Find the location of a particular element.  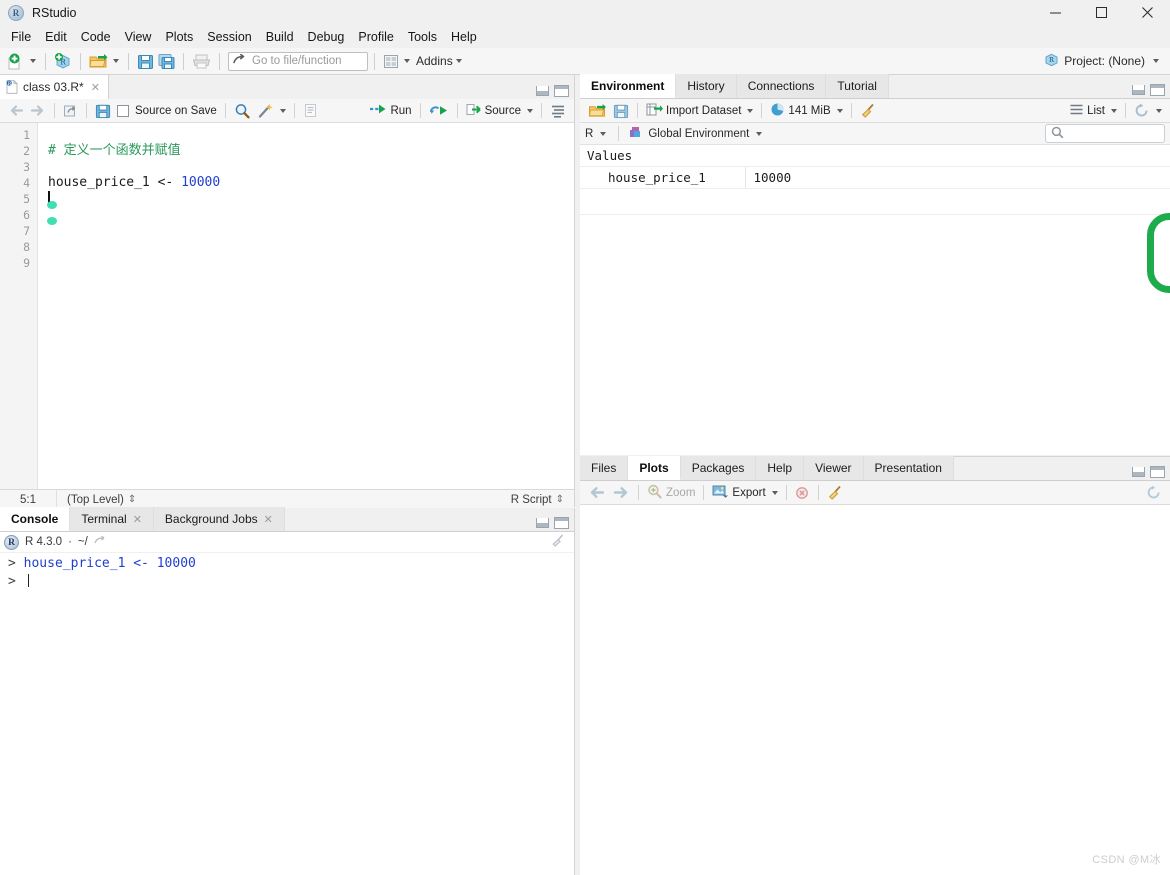

source-tab-class03: R class 03.R* ✕ is located at coordinates (54, 87).